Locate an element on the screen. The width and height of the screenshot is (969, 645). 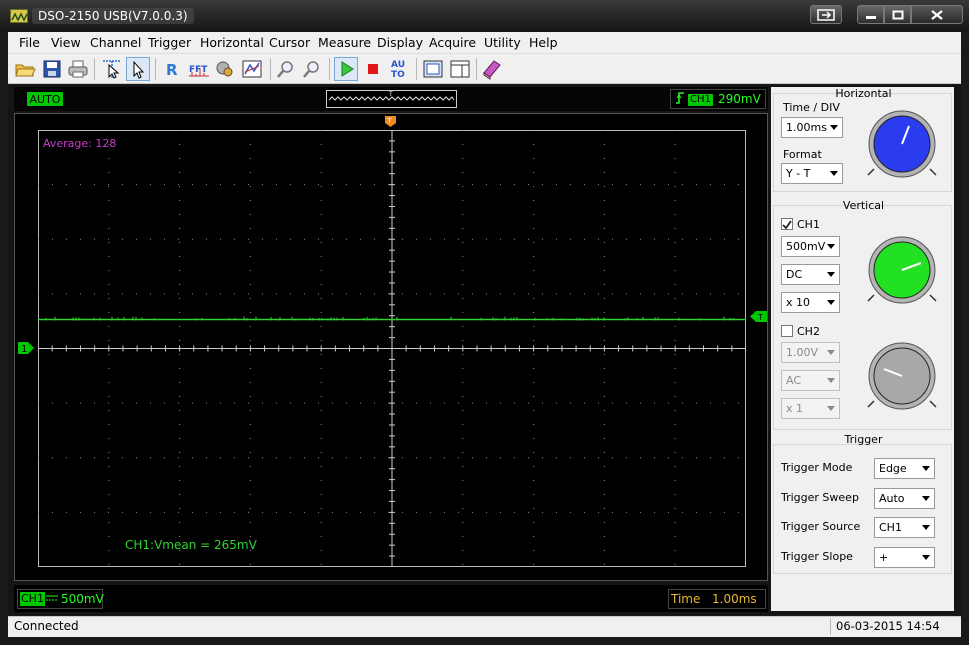
menu-file: File is located at coordinates (29, 42).